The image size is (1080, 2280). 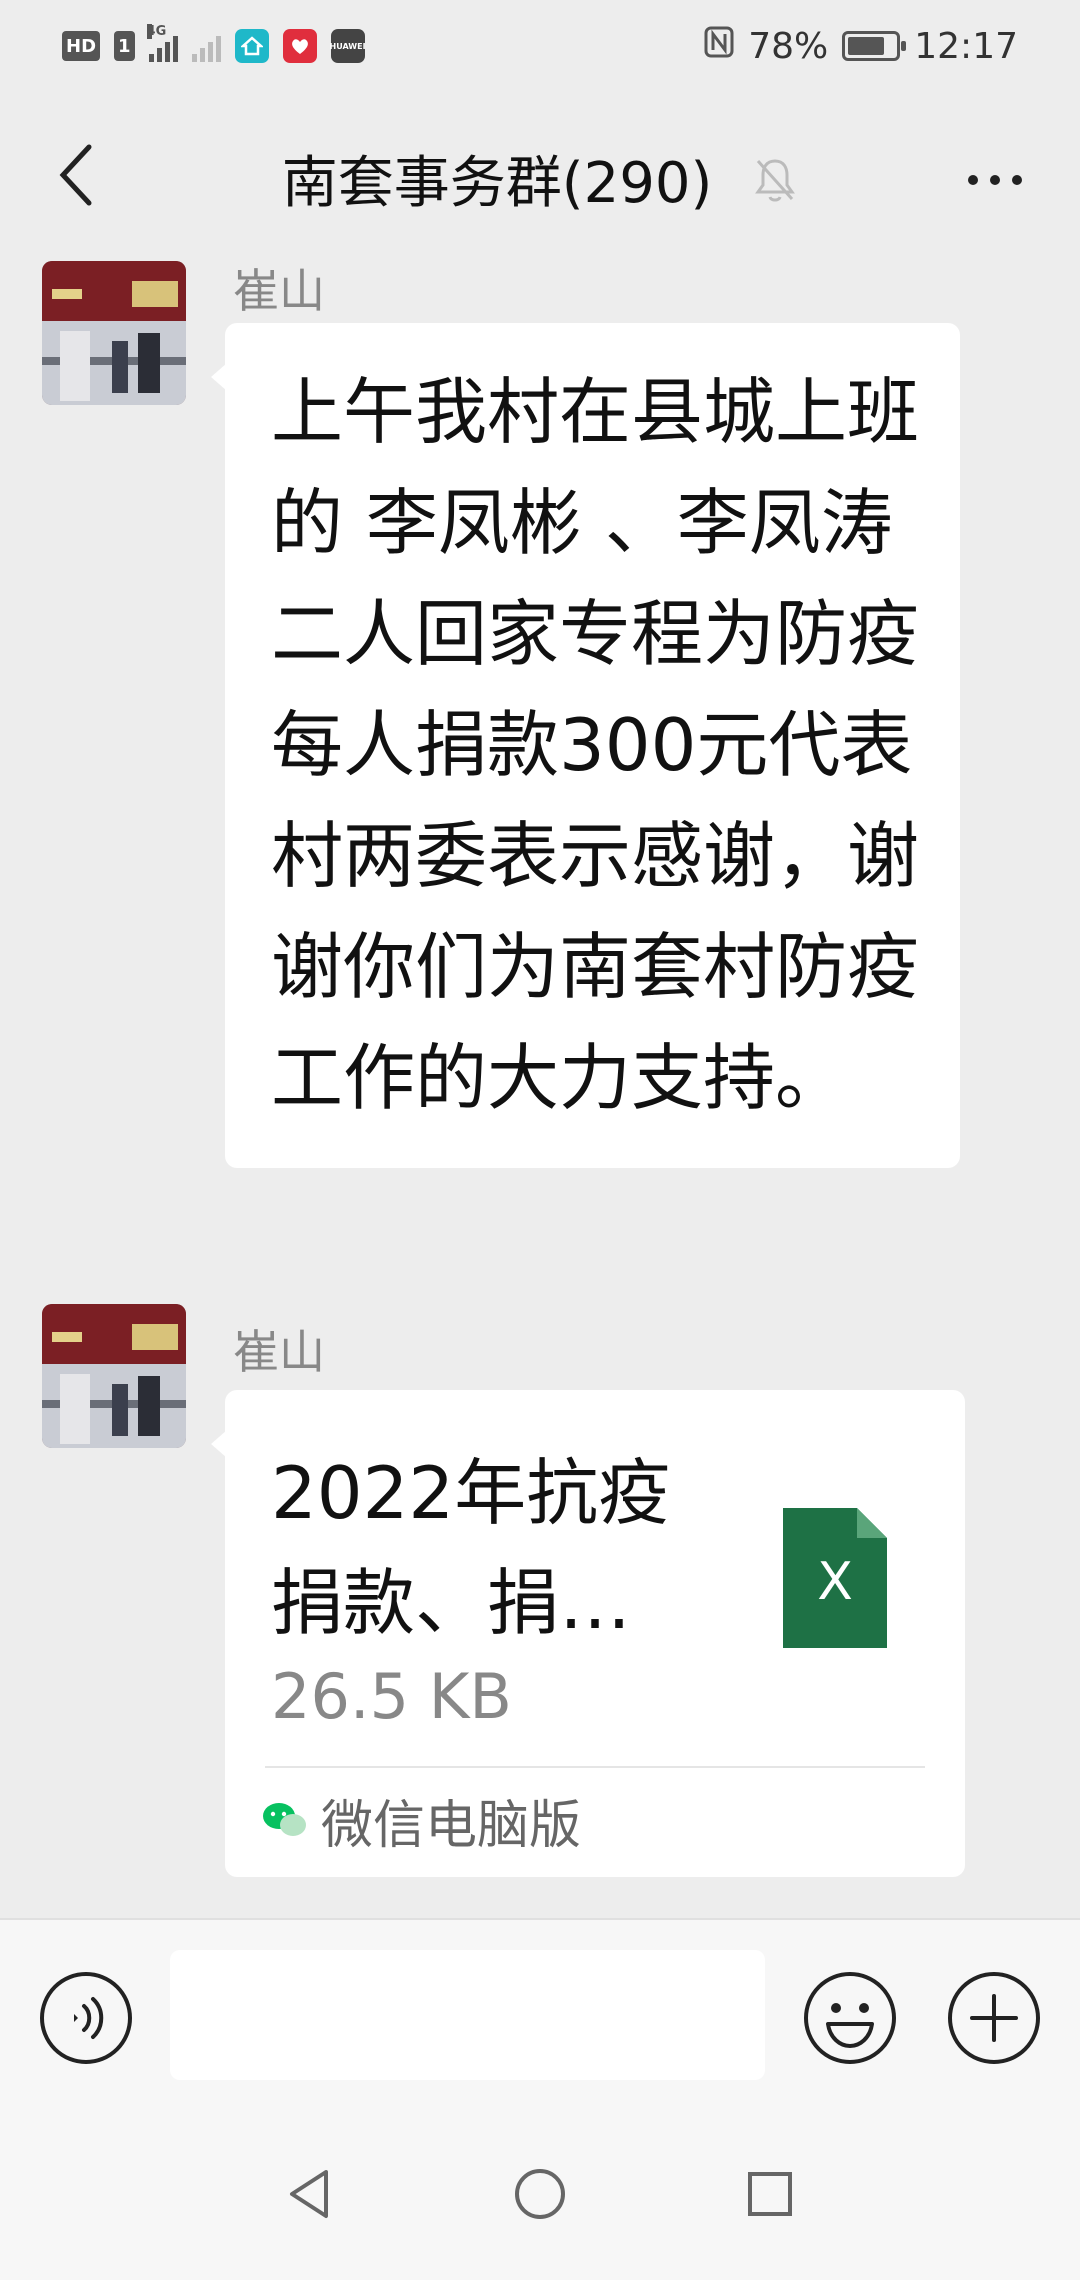 I want to click on home-app-icon, so click(x=251, y=46).